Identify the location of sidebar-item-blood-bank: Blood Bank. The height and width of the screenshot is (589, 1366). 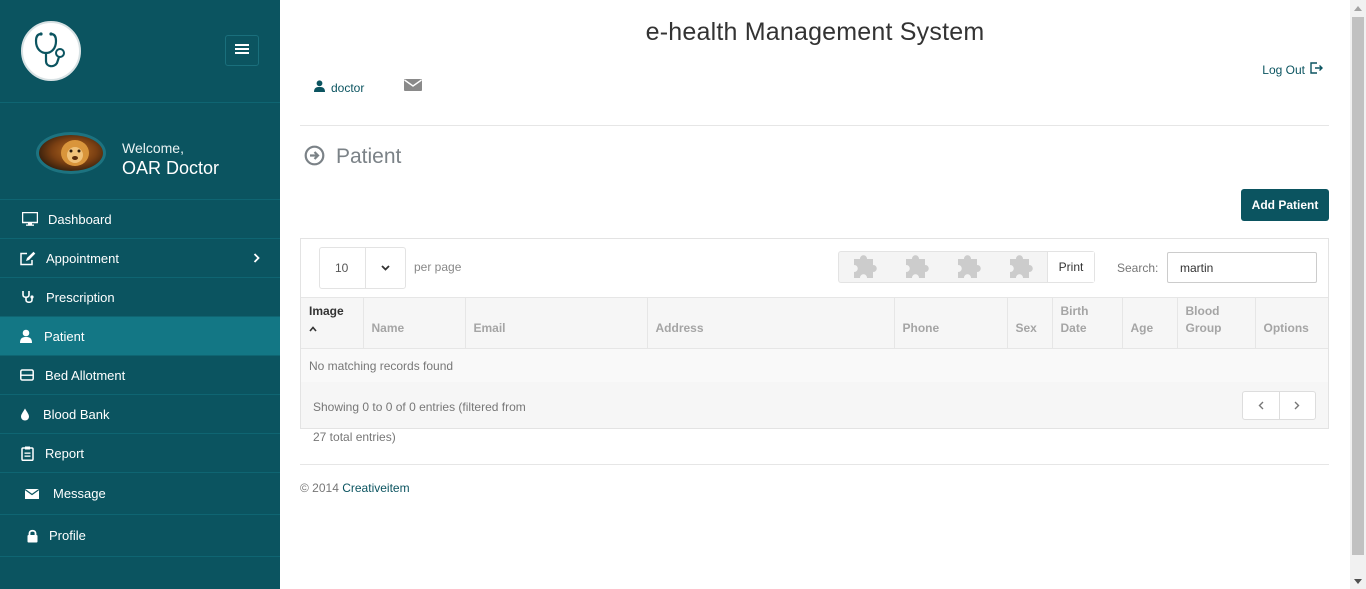
(140, 414).